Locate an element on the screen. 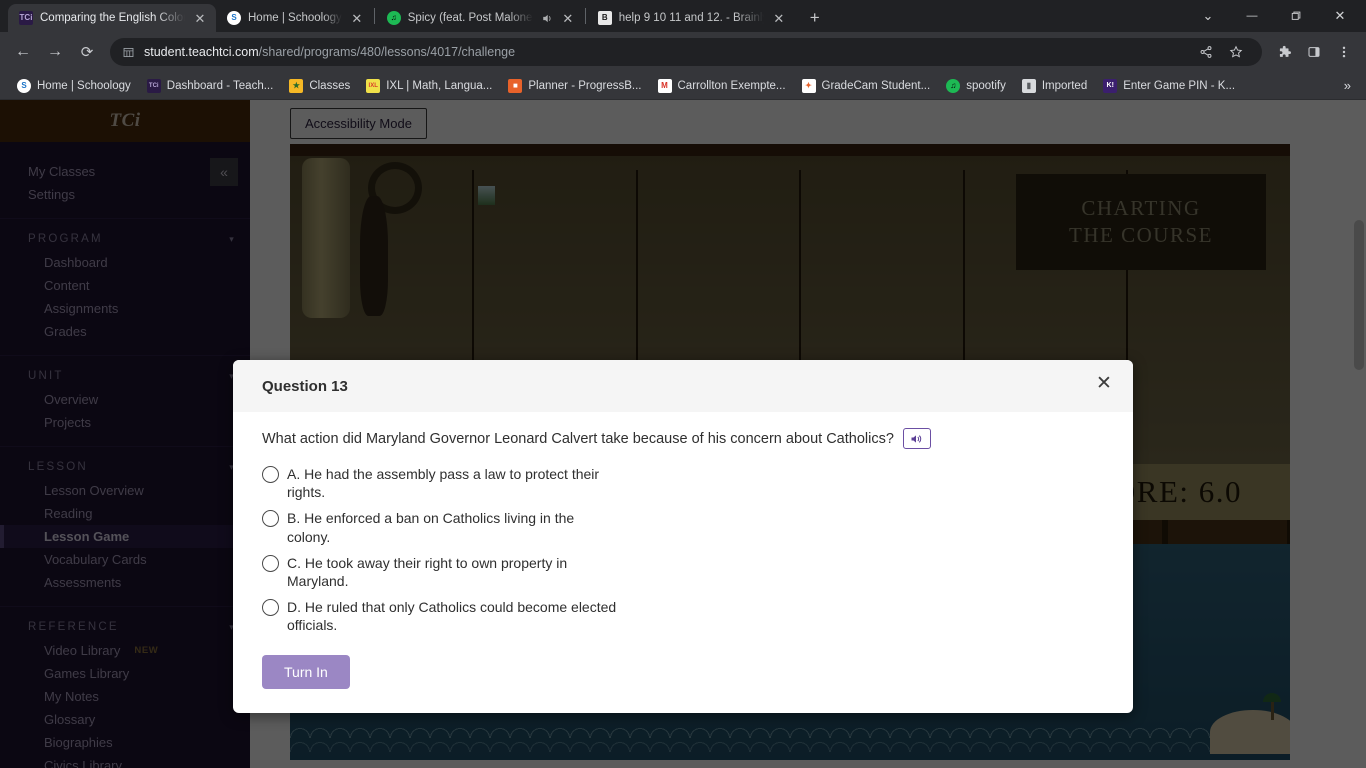  planner-icon: ■ is located at coordinates (515, 85).